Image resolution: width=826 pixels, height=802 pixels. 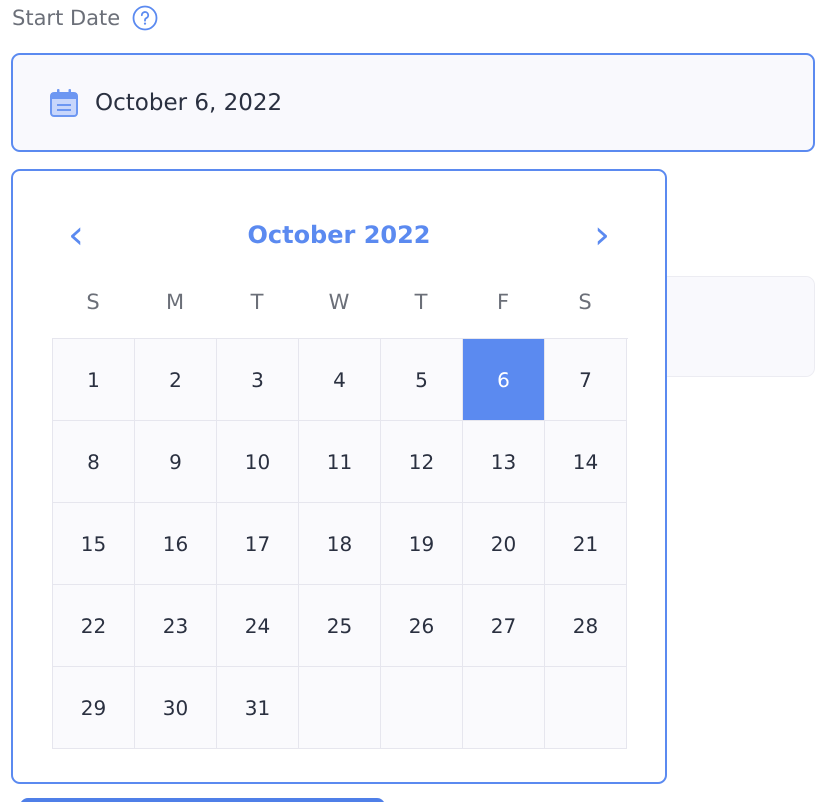 What do you see at coordinates (340, 462) in the screenshot?
I see `day-cell: 11` at bounding box center [340, 462].